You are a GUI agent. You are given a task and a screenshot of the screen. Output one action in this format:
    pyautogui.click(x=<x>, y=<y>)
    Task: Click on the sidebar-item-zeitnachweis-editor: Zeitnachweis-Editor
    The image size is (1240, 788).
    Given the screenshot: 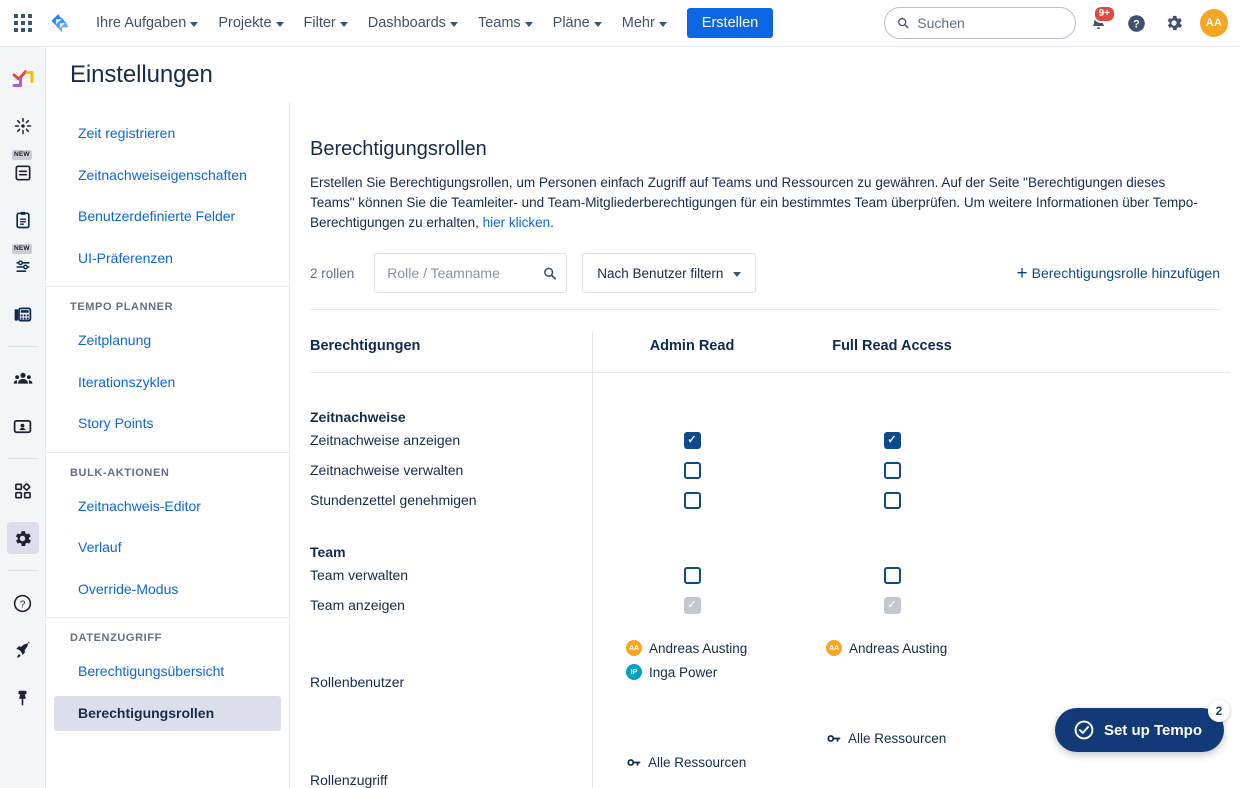 What is the action you would take?
    pyautogui.click(x=167, y=507)
    